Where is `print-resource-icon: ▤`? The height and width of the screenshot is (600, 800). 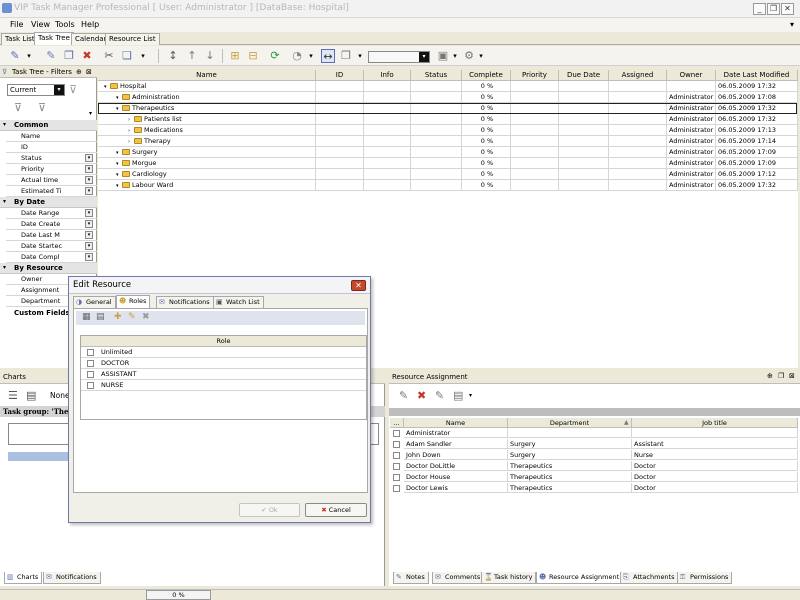 print-resource-icon: ▤ is located at coordinates (458, 395).